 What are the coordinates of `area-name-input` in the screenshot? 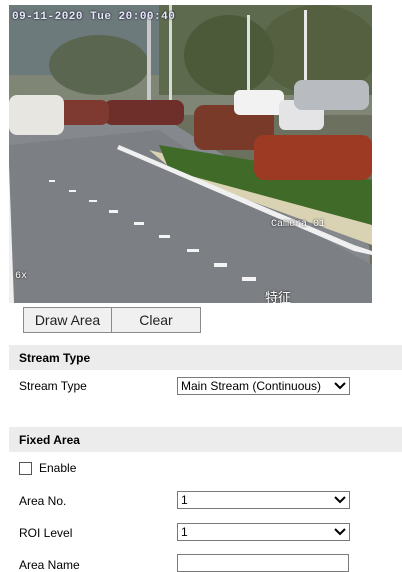 It's located at (263, 563).